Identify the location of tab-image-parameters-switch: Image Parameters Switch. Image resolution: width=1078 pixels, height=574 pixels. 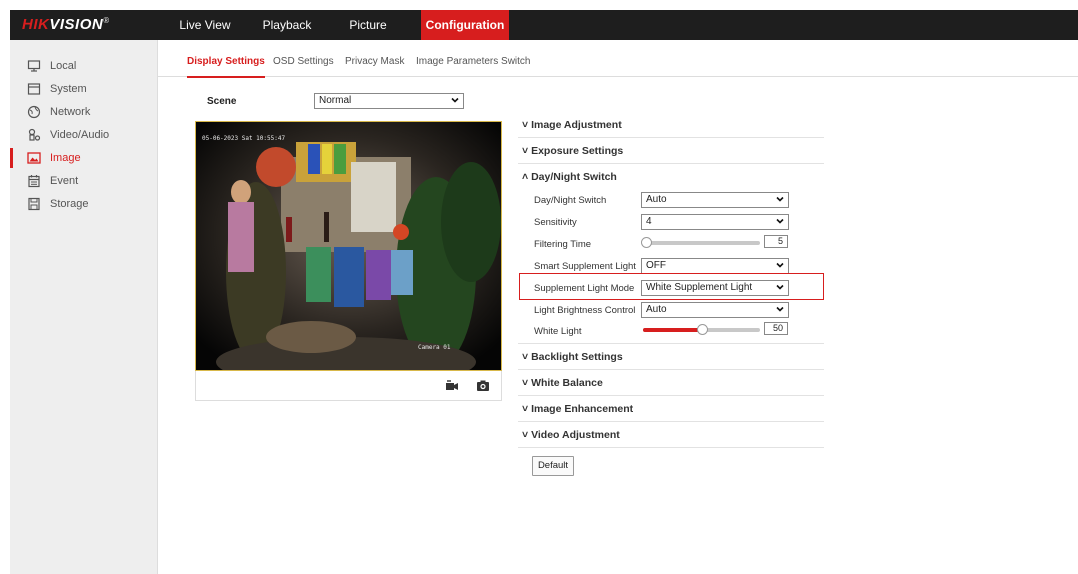
(473, 61).